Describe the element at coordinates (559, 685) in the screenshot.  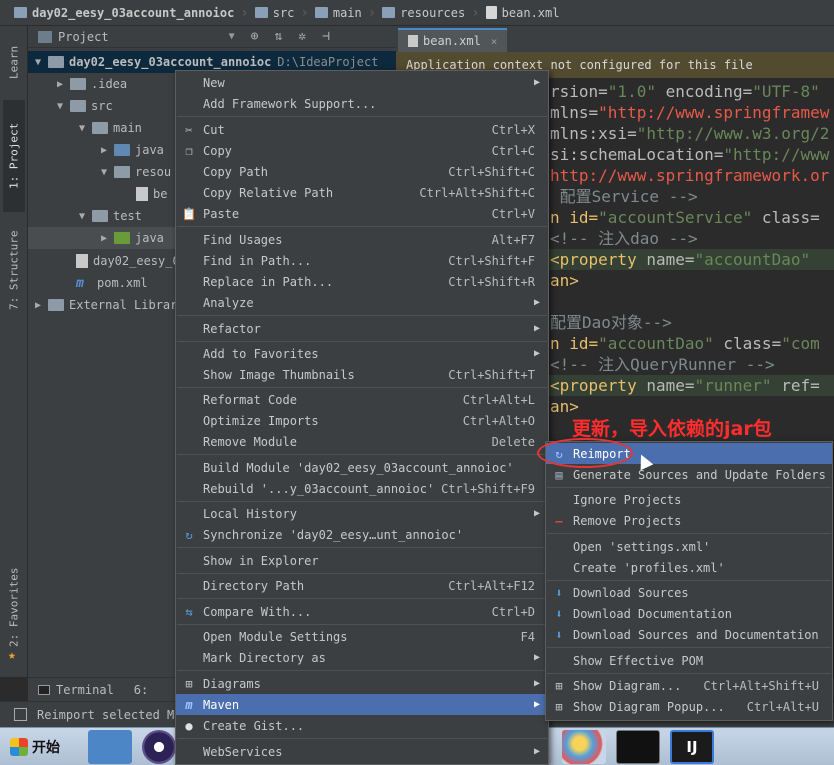
I see `diagram-icon: ⊞` at that location.